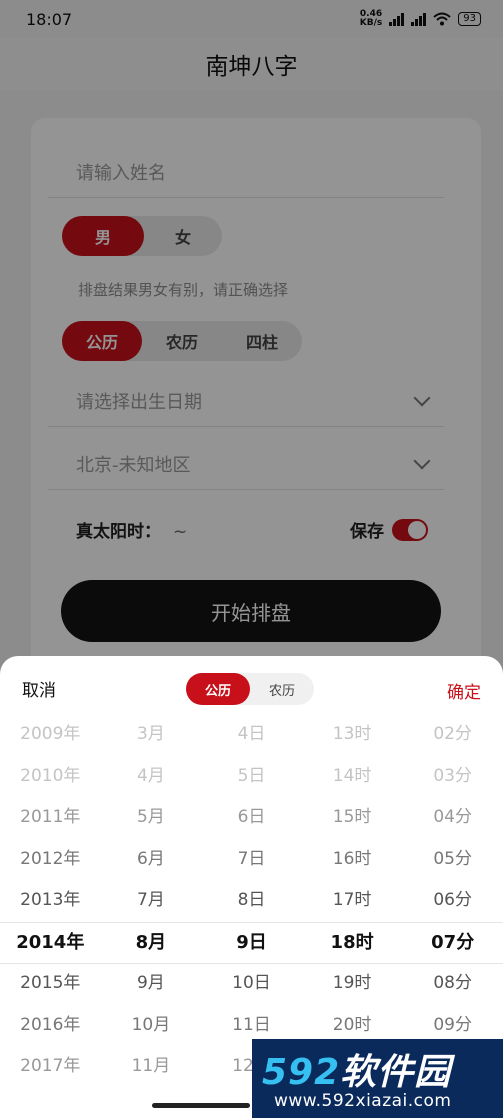 This screenshot has height=1118, width=503. Describe the element at coordinates (151, 1067) in the screenshot. I see `picker-option: 11月` at that location.